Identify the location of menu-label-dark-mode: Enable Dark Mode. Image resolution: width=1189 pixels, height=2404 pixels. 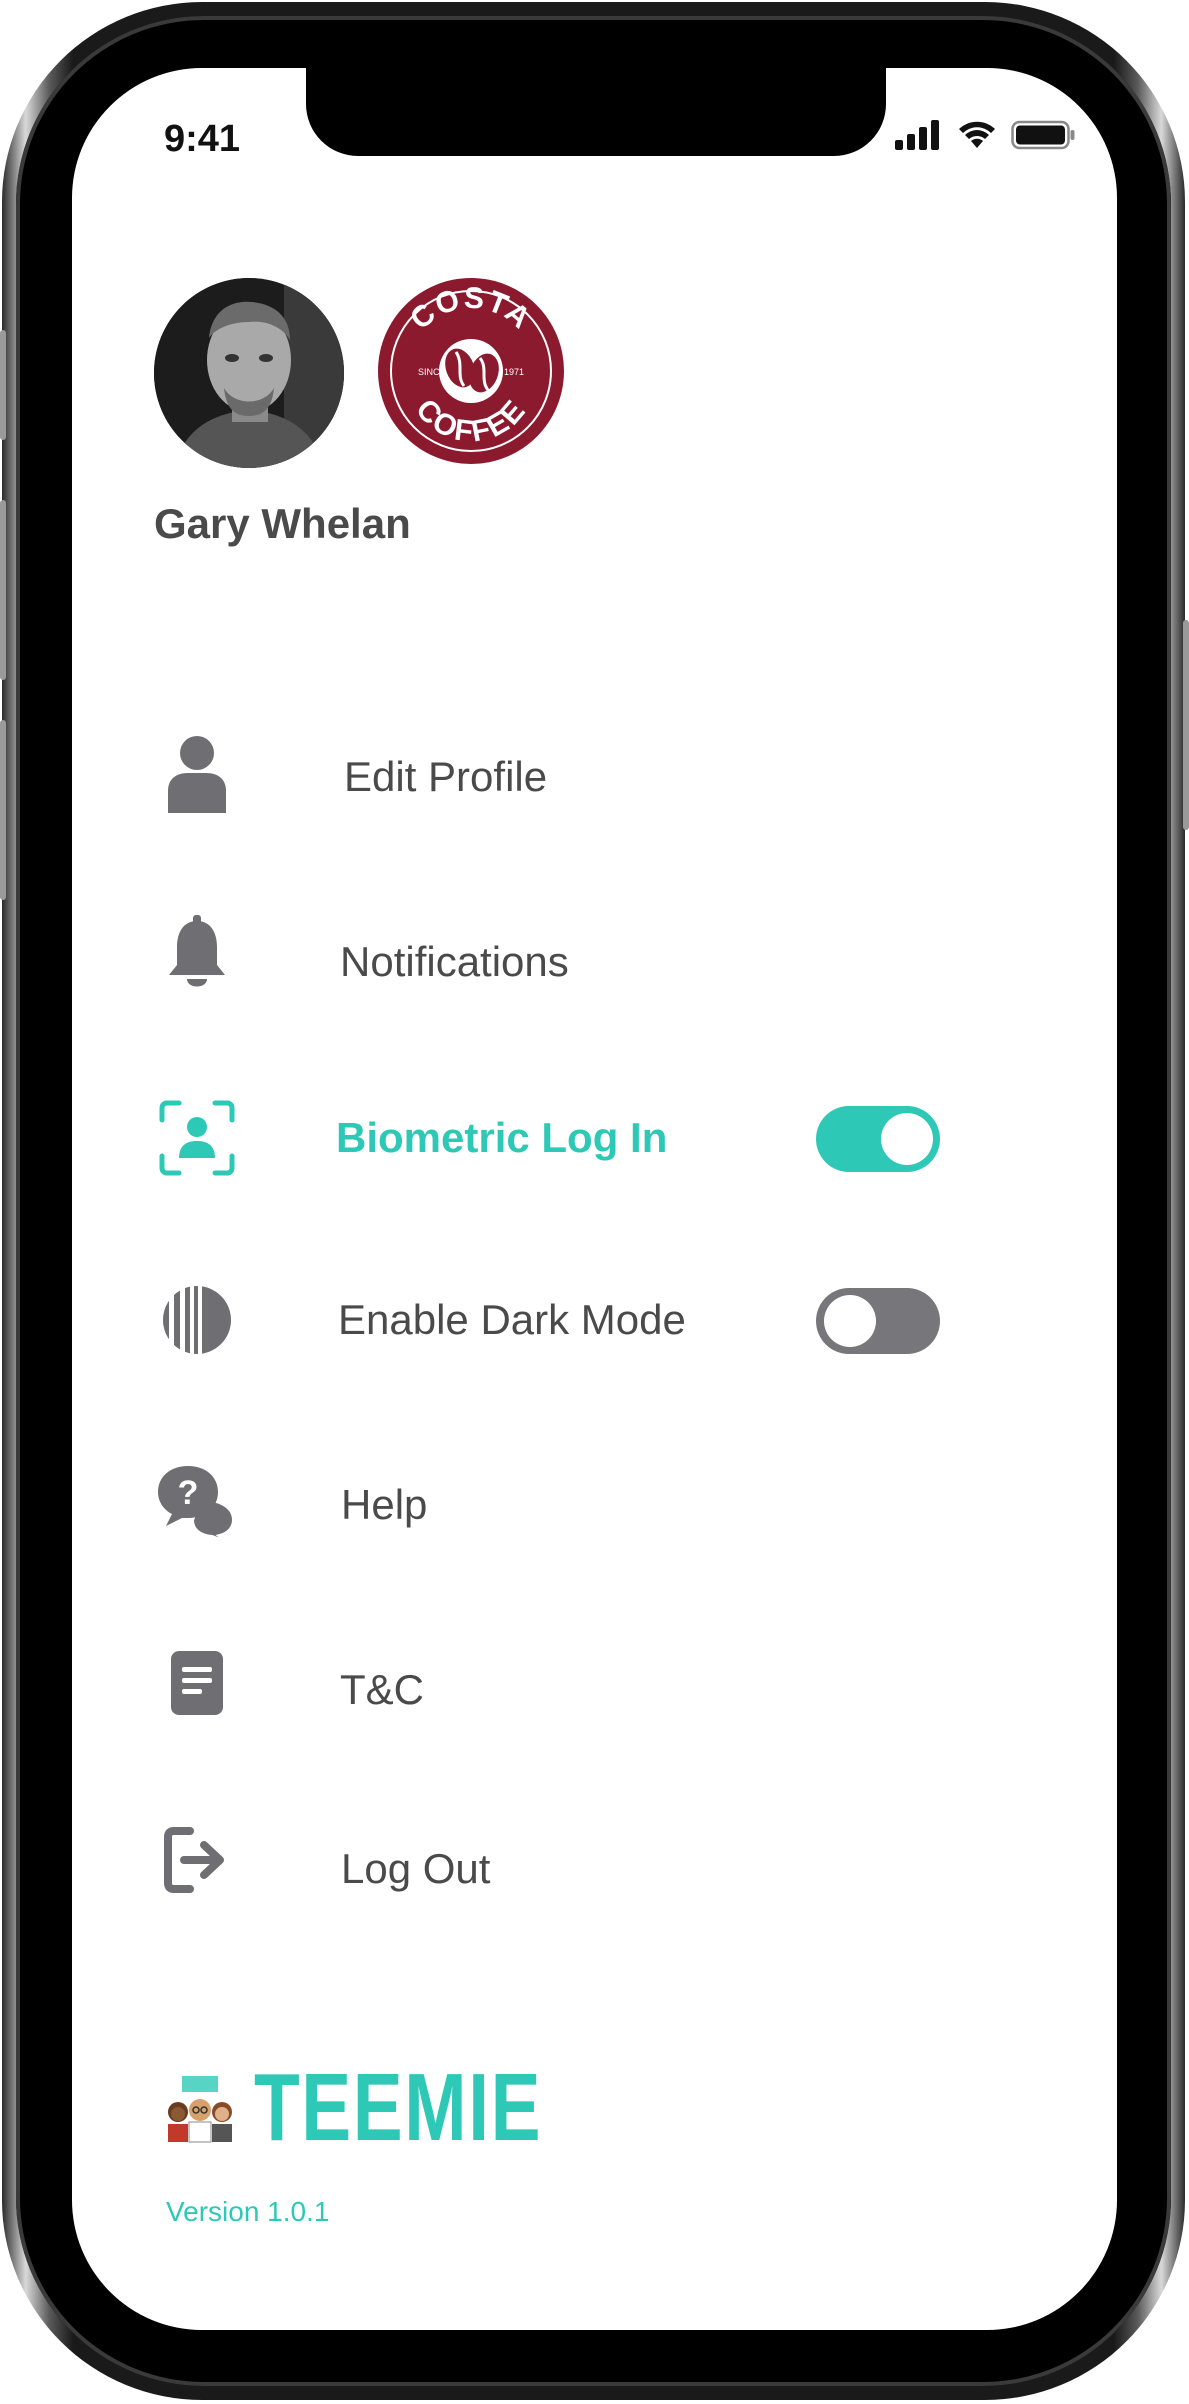
(512, 1319).